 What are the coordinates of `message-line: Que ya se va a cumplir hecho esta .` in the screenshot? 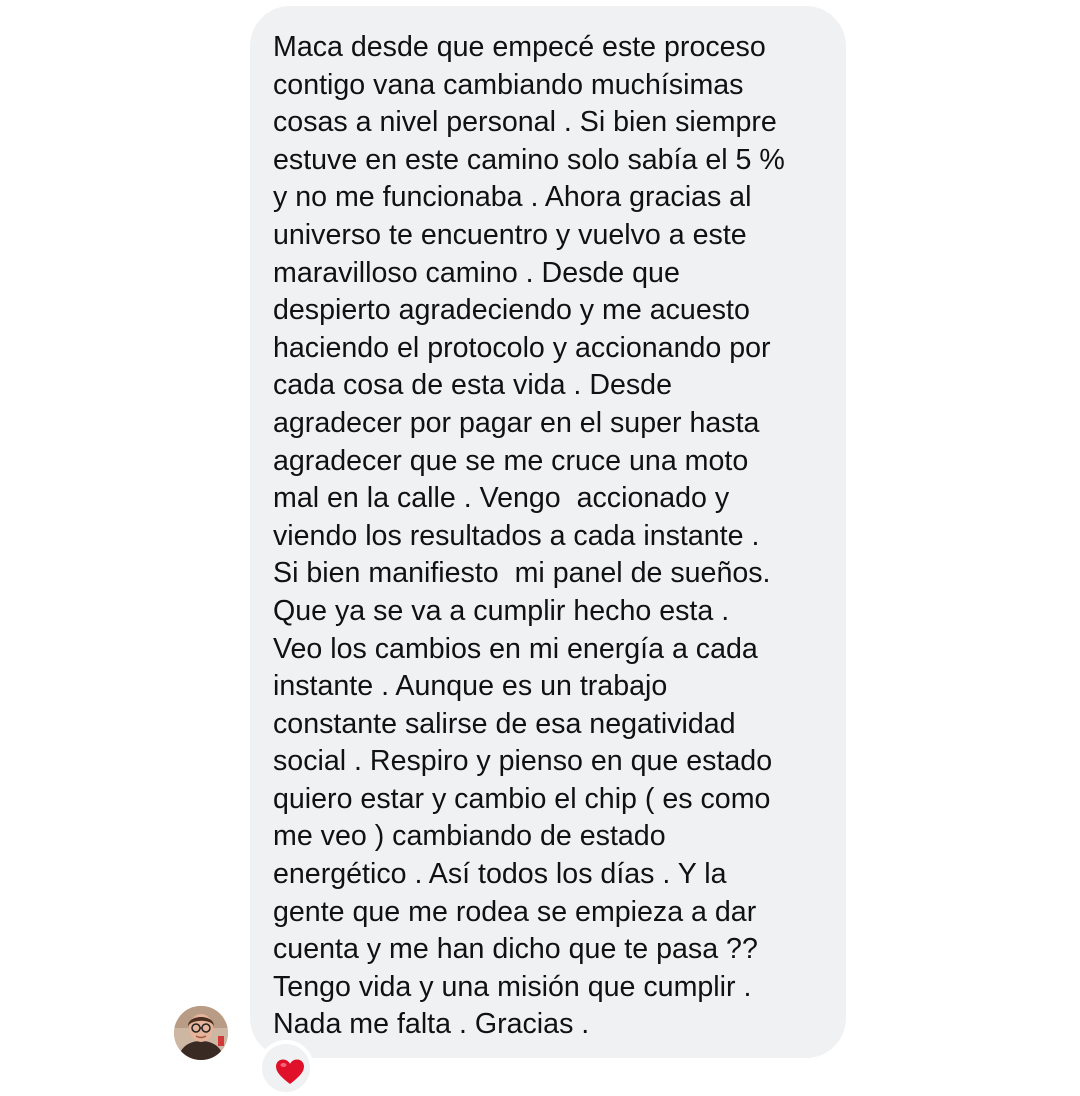 It's located at (501, 610).